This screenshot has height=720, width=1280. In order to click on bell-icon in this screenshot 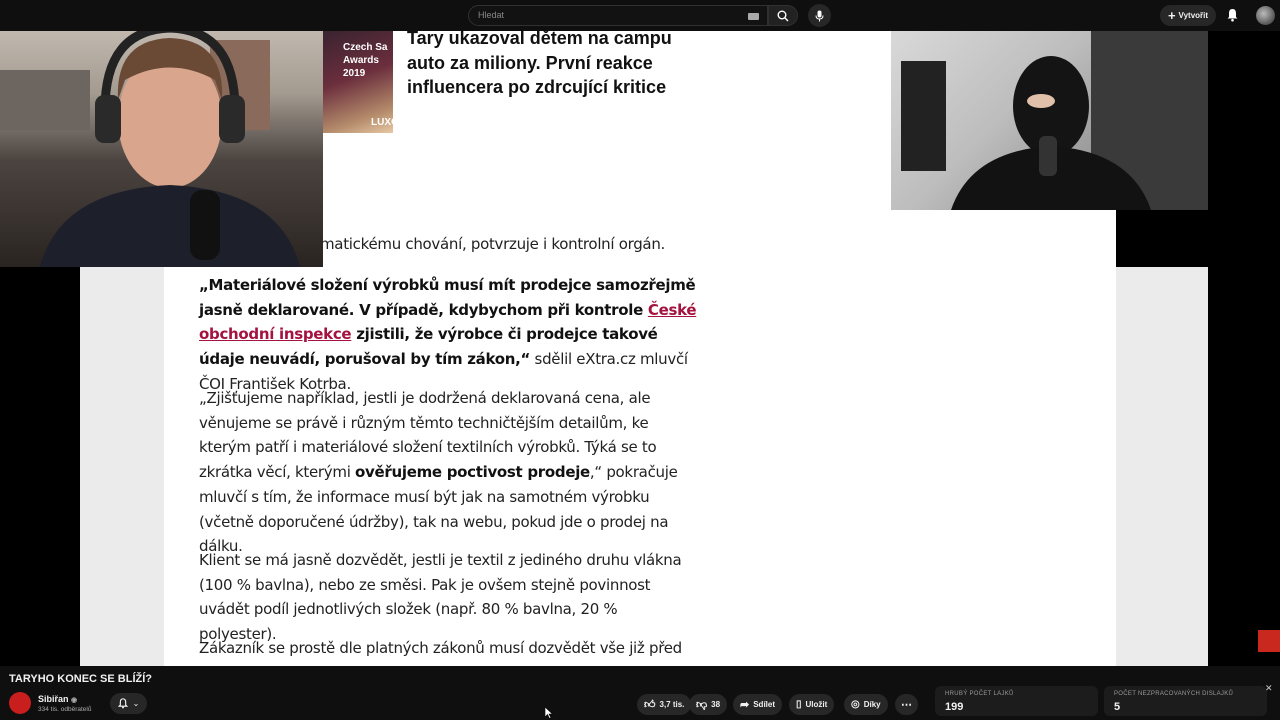, I will do `click(122, 703)`.